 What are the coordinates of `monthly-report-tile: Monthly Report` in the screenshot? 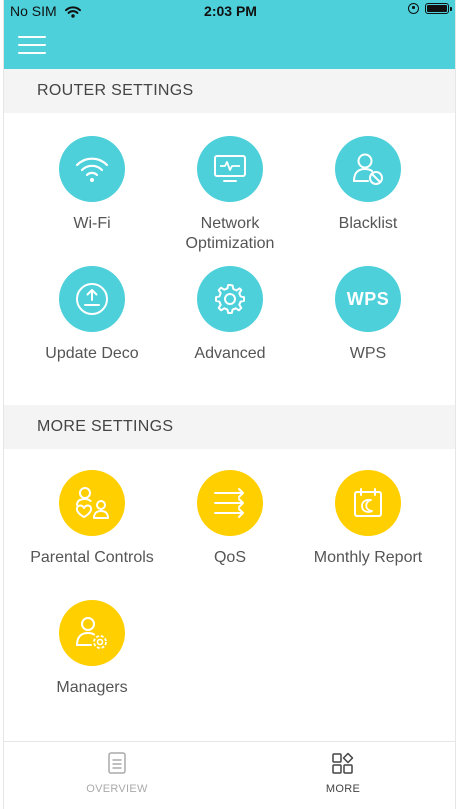 It's located at (368, 519).